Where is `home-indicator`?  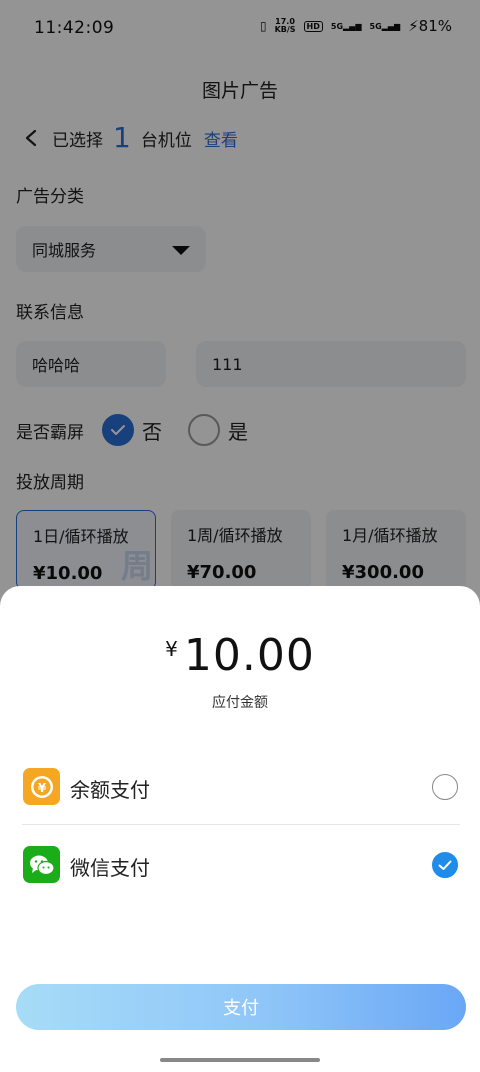
home-indicator is located at coordinates (240, 1060).